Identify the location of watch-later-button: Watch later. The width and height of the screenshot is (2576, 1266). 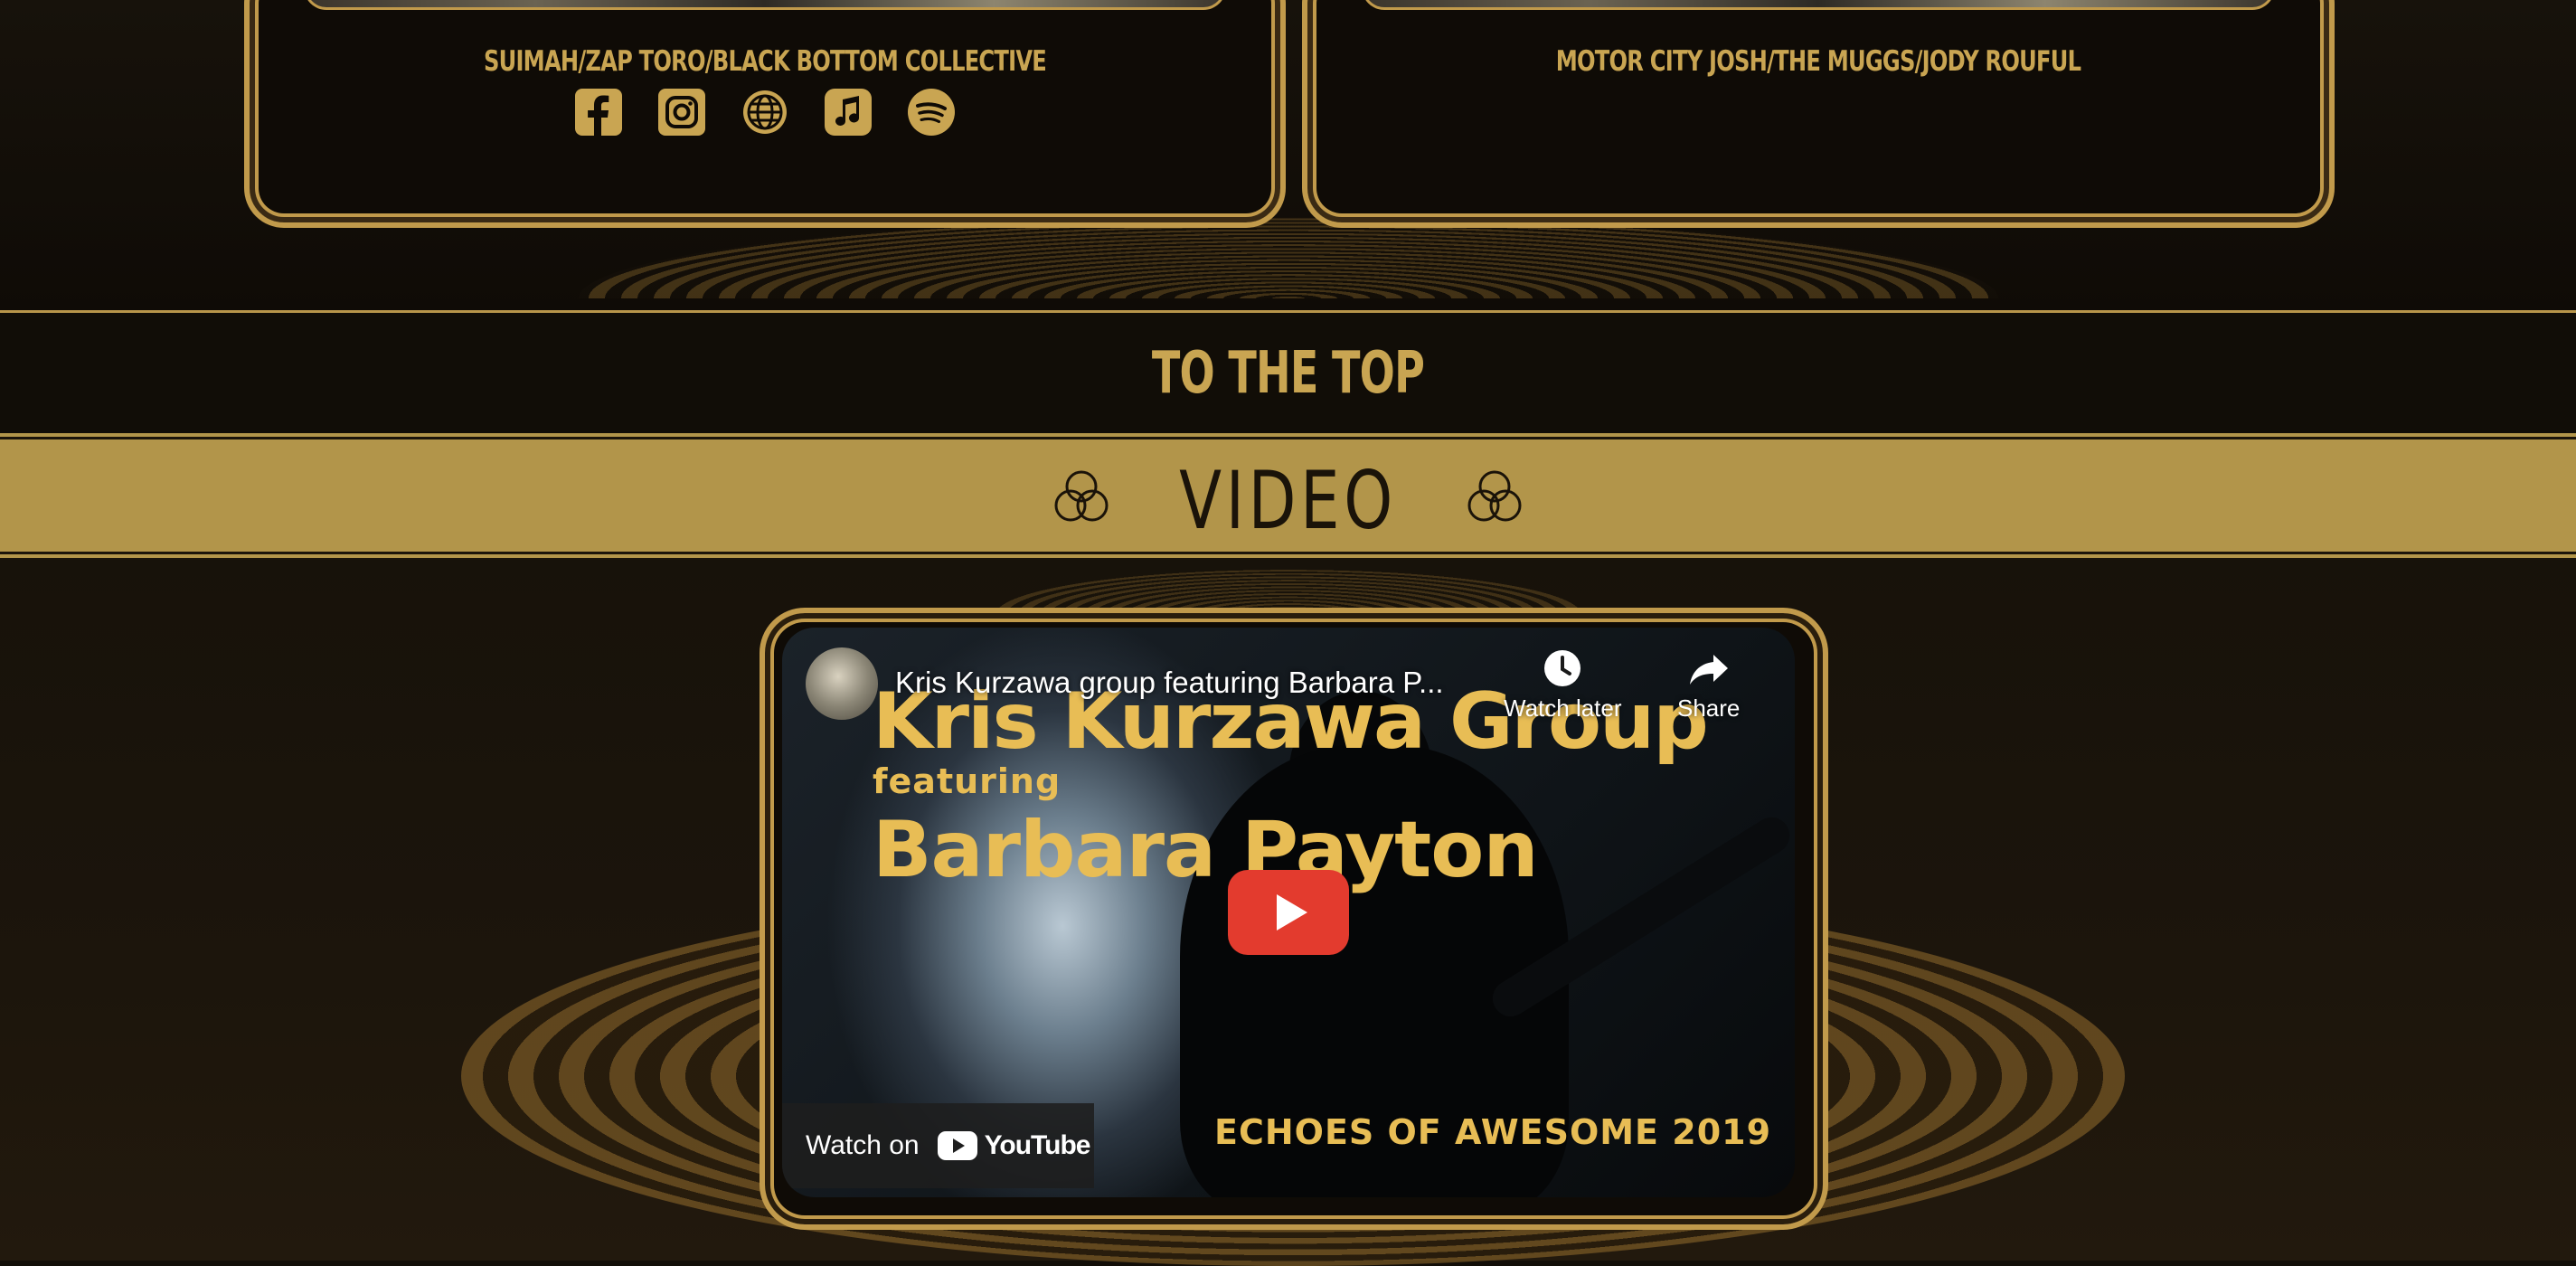
(1563, 685).